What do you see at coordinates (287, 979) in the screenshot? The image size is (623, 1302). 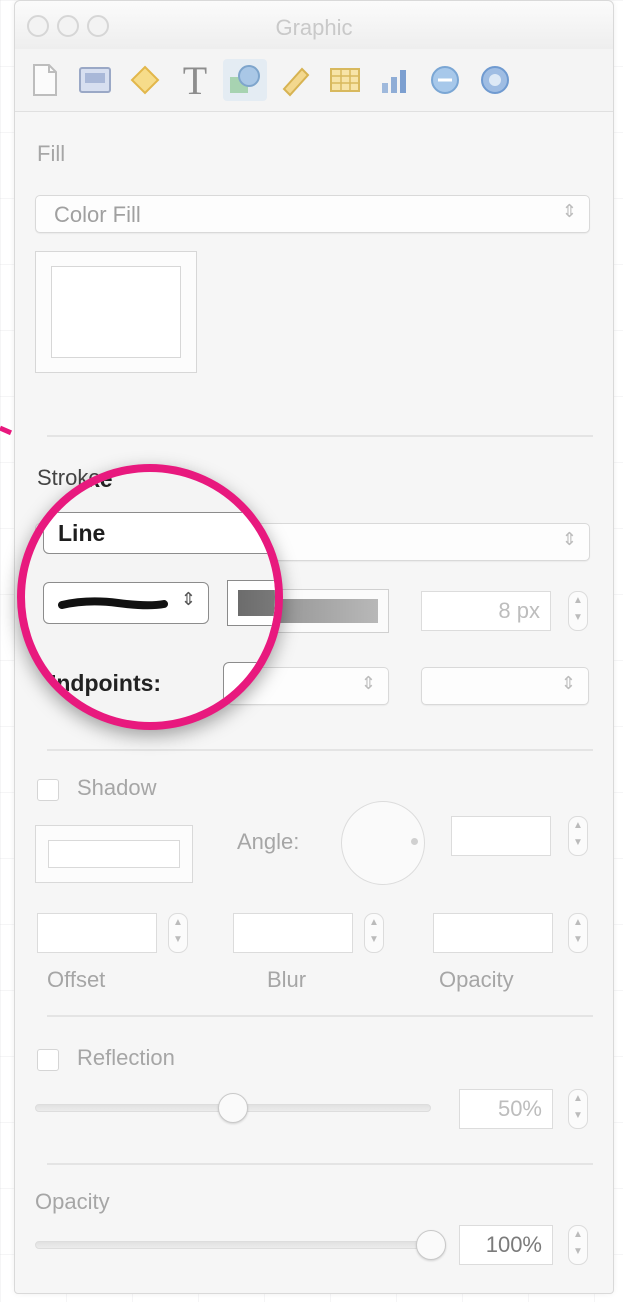 I see `blur-label: Blur` at bounding box center [287, 979].